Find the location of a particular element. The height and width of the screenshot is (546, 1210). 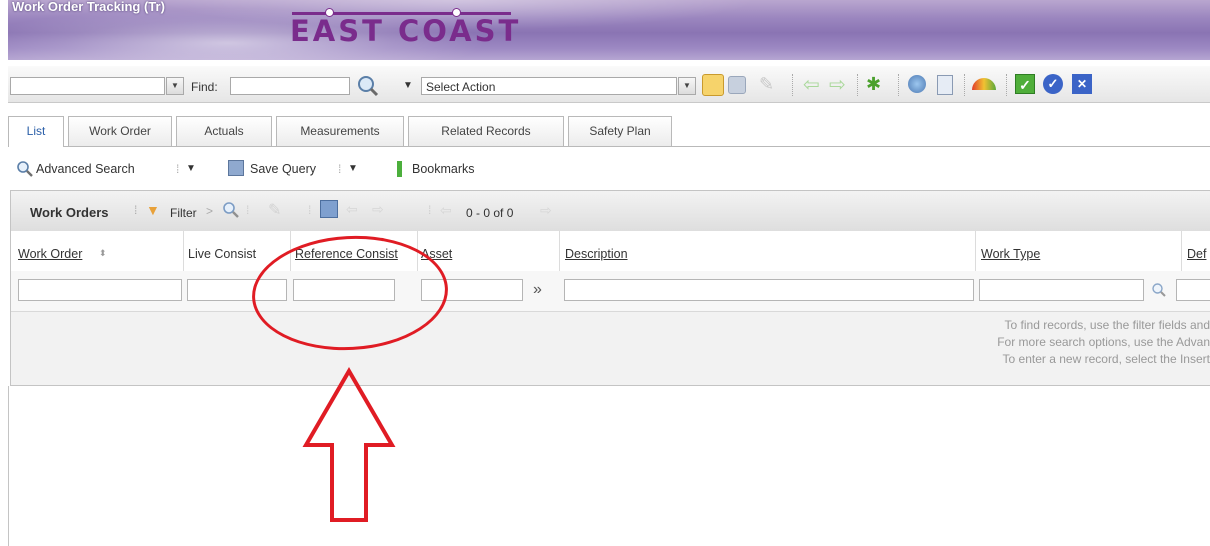

tab-work-order: Work Order is located at coordinates (120, 131).